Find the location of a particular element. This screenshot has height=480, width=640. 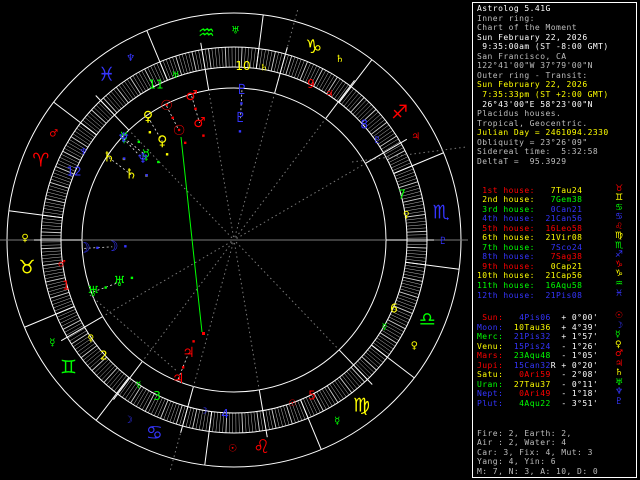

planet-pluto-transit-marker is located at coordinates (241, 103).